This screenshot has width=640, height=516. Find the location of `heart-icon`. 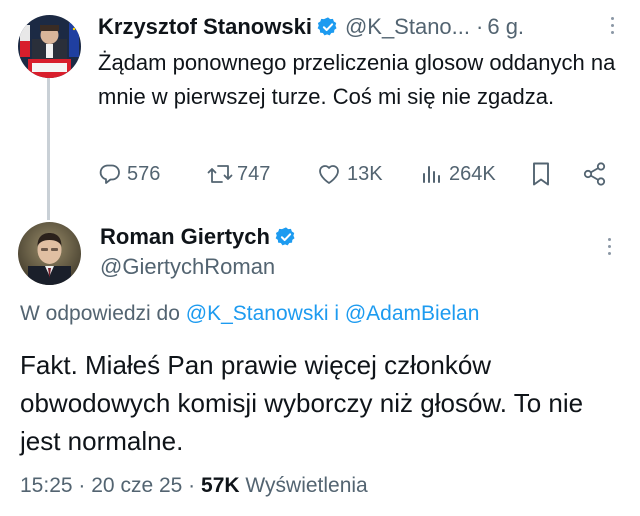

heart-icon is located at coordinates (329, 174).